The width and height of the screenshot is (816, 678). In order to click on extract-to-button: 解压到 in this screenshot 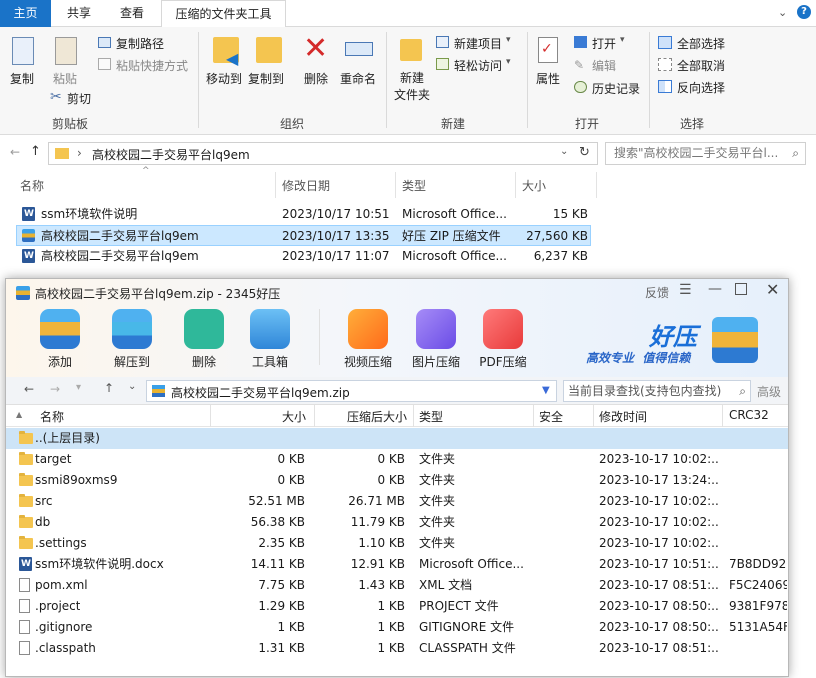, I will do `click(132, 361)`.